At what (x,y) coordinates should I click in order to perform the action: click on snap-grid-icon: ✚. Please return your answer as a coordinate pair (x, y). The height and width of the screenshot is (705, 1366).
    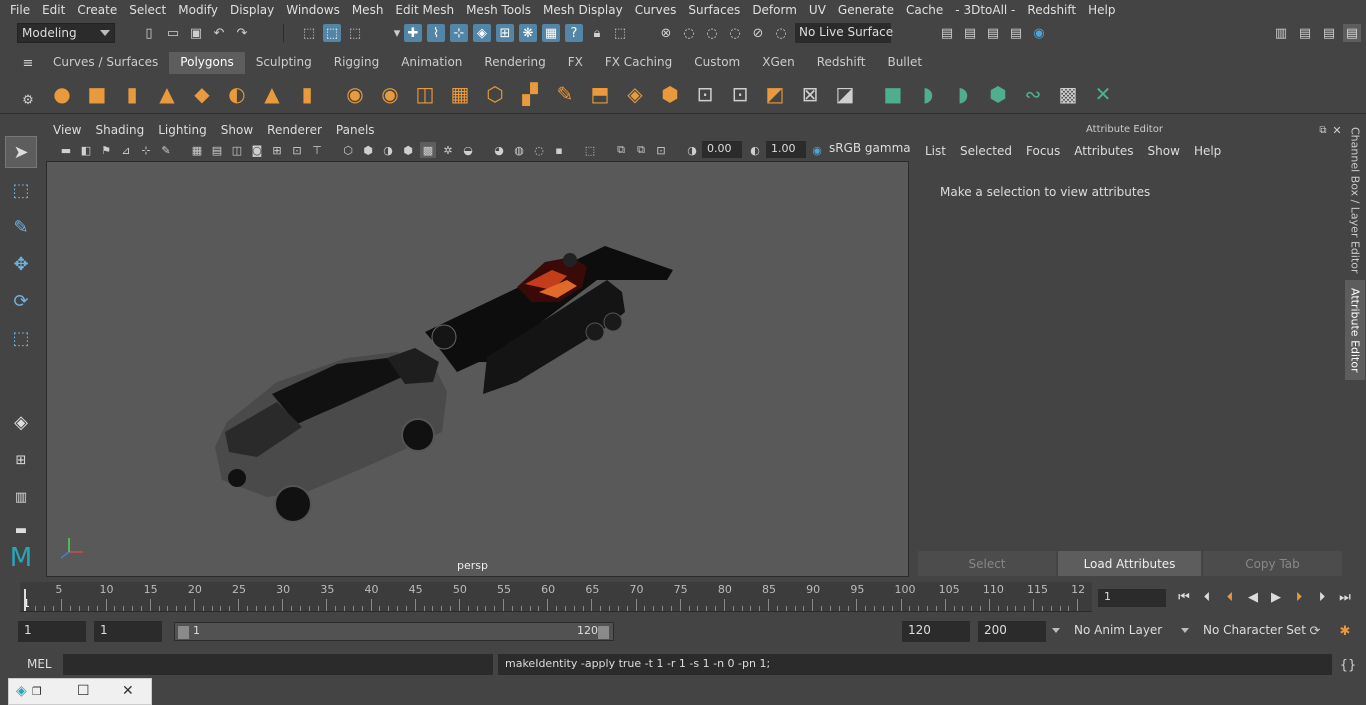
    Looking at the image, I should click on (413, 33).